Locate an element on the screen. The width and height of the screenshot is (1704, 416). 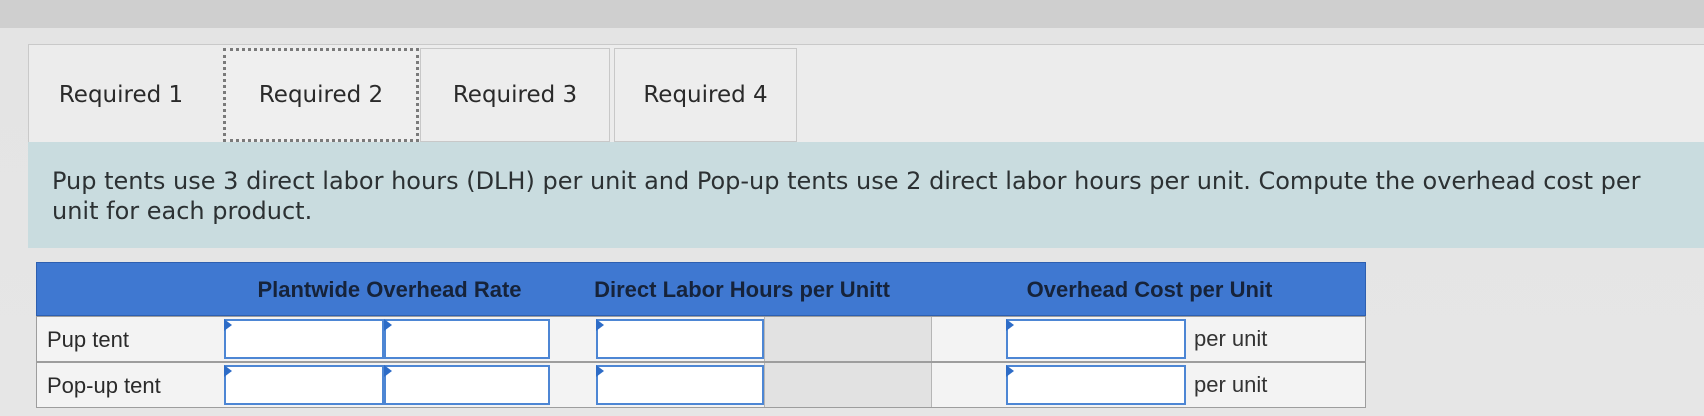
pup-cost-input is located at coordinates (1096, 339).